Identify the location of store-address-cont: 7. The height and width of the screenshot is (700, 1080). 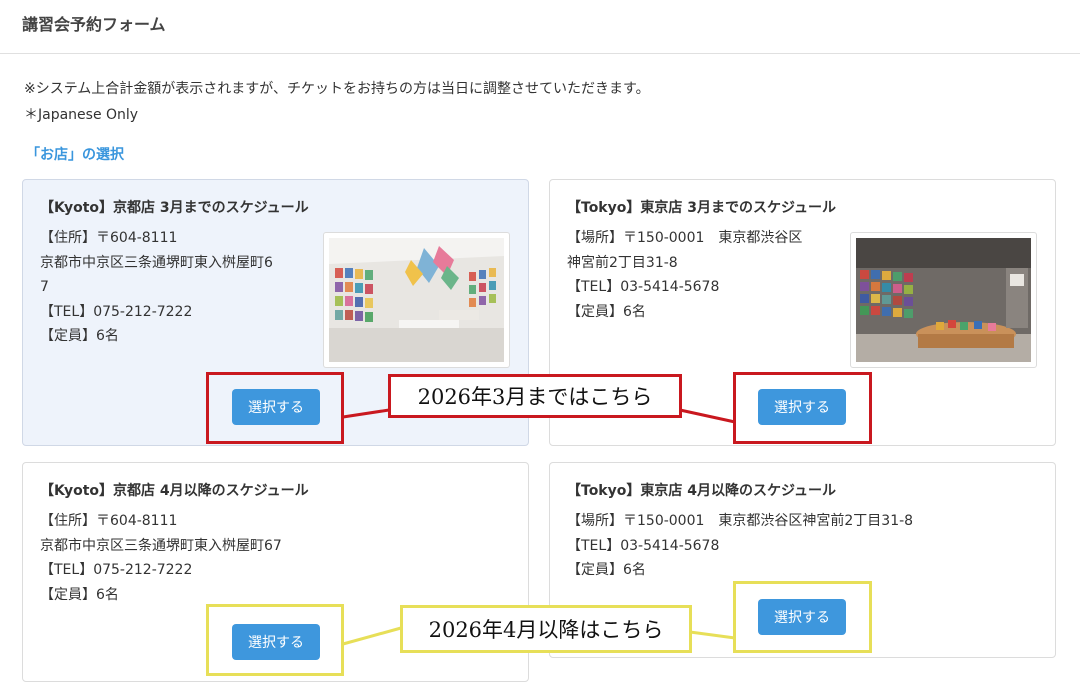
(44, 287).